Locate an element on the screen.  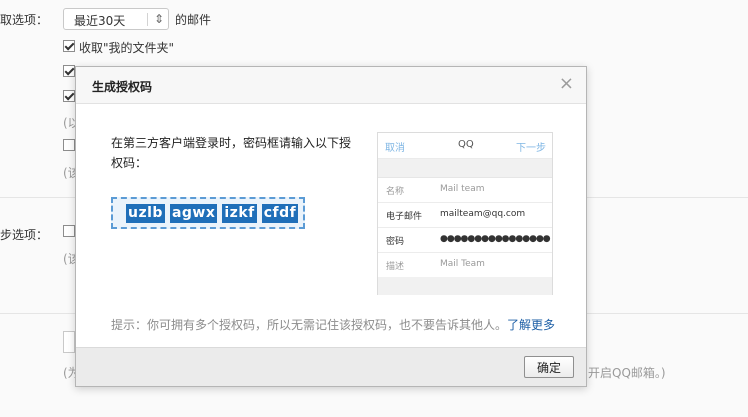
sync-option-label: 步选项： is located at coordinates (24, 235).